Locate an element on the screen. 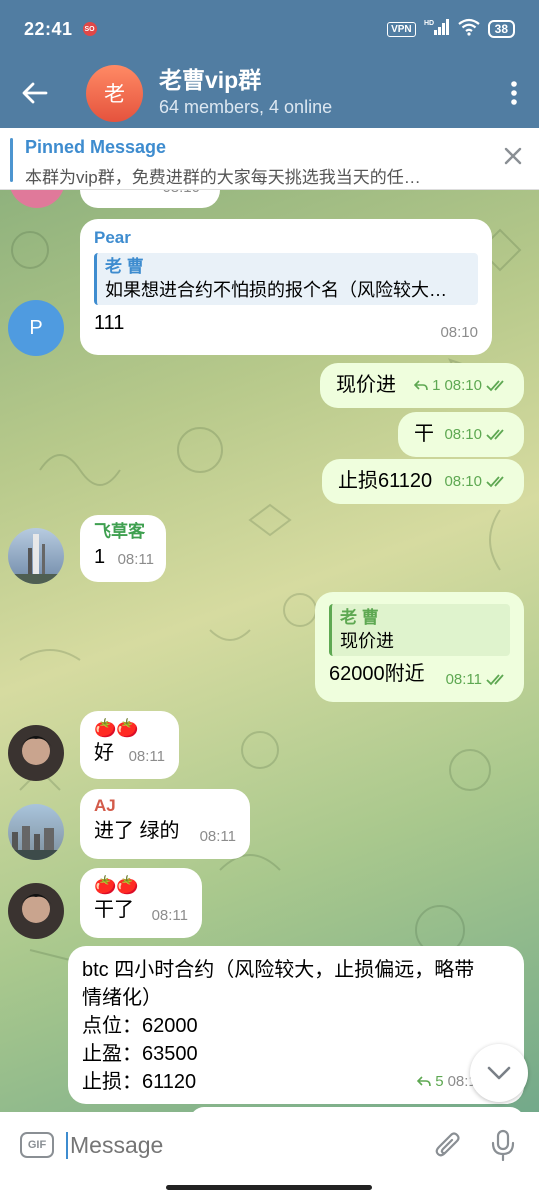 Image resolution: width=539 pixels, height=1200 pixels. message-text: 干 is located at coordinates (424, 434).